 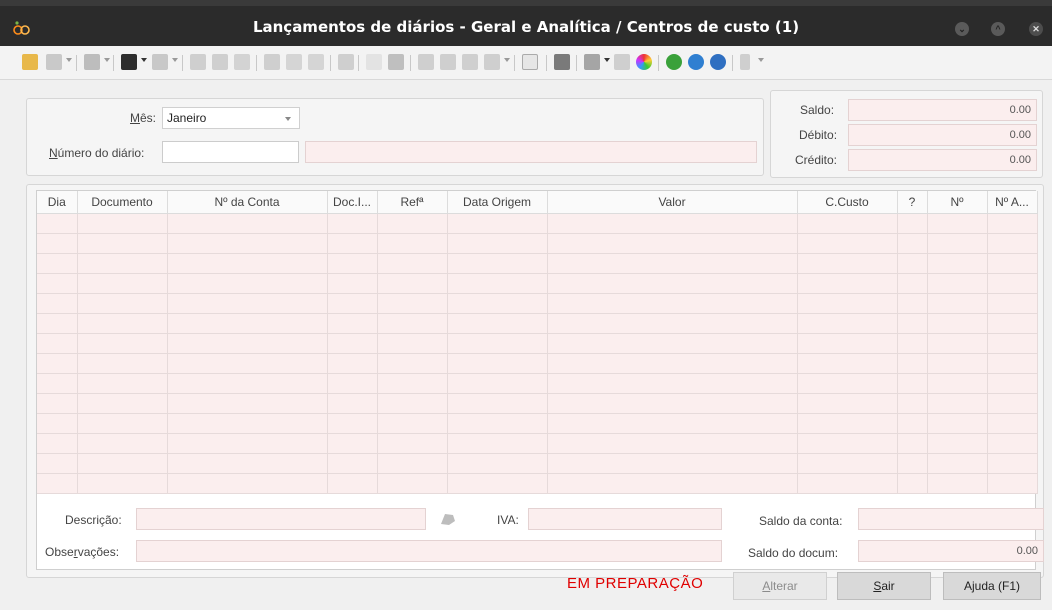 I want to click on grid-column-header: Valor, so click(x=672, y=202).